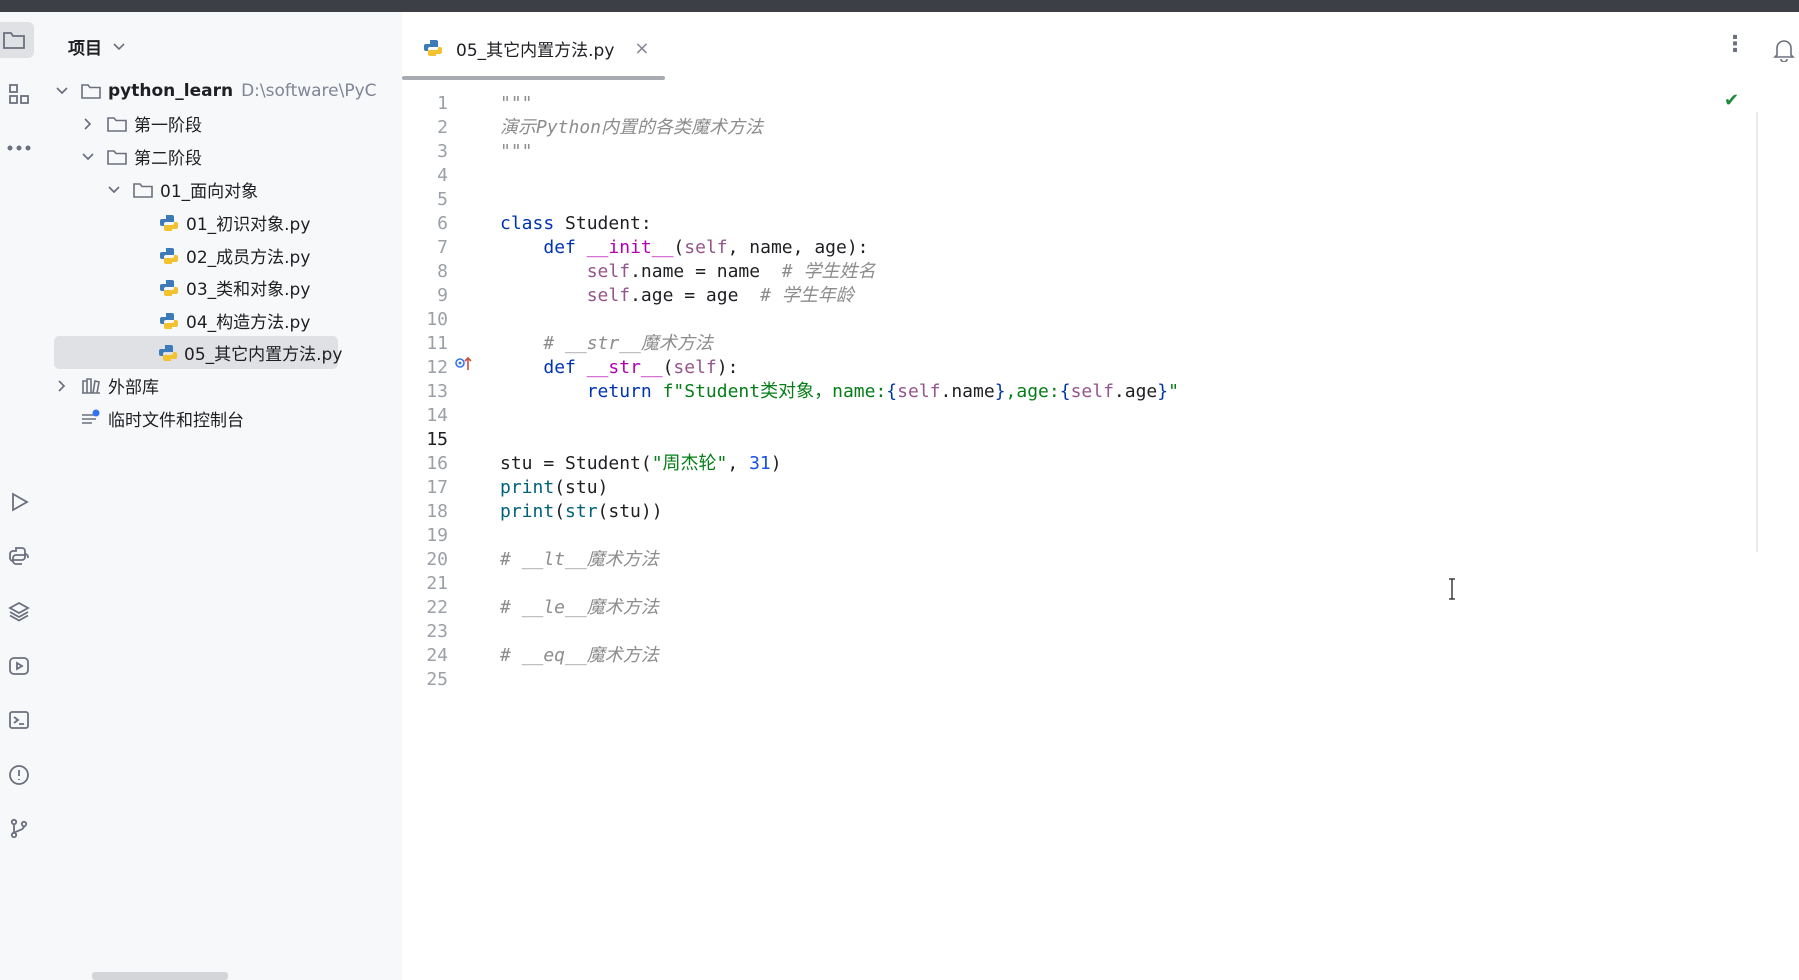 This screenshot has height=980, width=1799. I want to click on problems-icon, so click(19, 775).